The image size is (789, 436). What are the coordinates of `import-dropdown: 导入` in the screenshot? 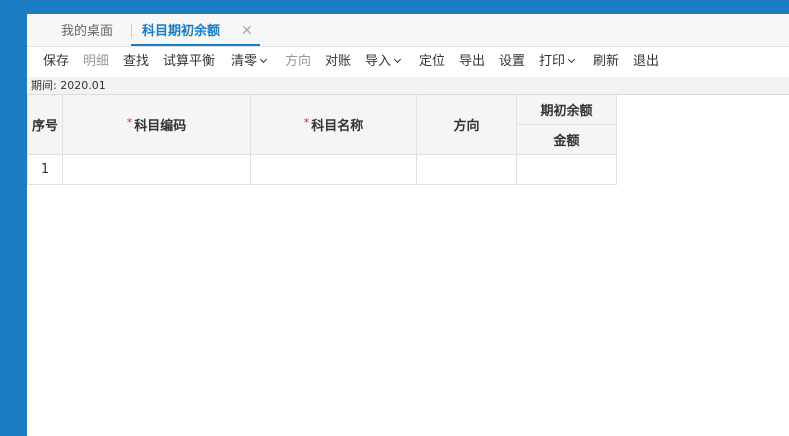 It's located at (383, 62).